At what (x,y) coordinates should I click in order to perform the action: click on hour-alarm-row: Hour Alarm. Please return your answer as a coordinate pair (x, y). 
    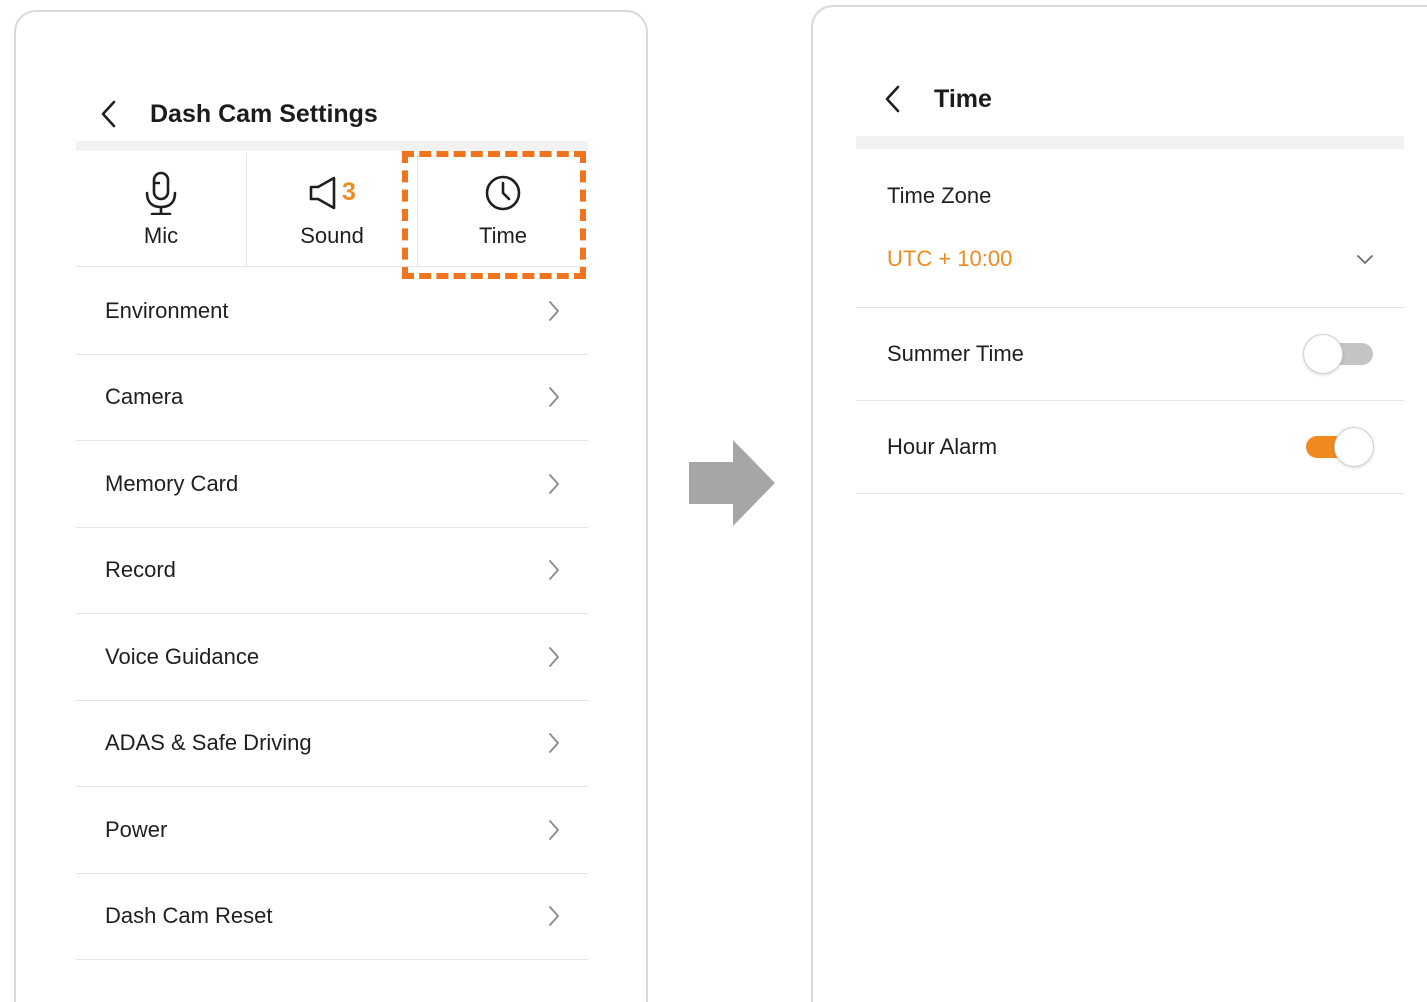
    Looking at the image, I should click on (1130, 447).